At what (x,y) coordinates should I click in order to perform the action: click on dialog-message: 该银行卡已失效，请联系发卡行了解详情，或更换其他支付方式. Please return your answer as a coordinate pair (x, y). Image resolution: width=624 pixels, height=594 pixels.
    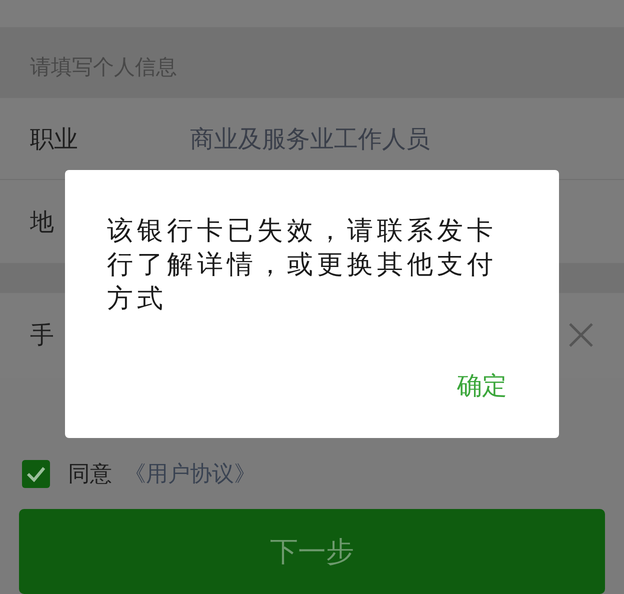
    Looking at the image, I should click on (302, 265).